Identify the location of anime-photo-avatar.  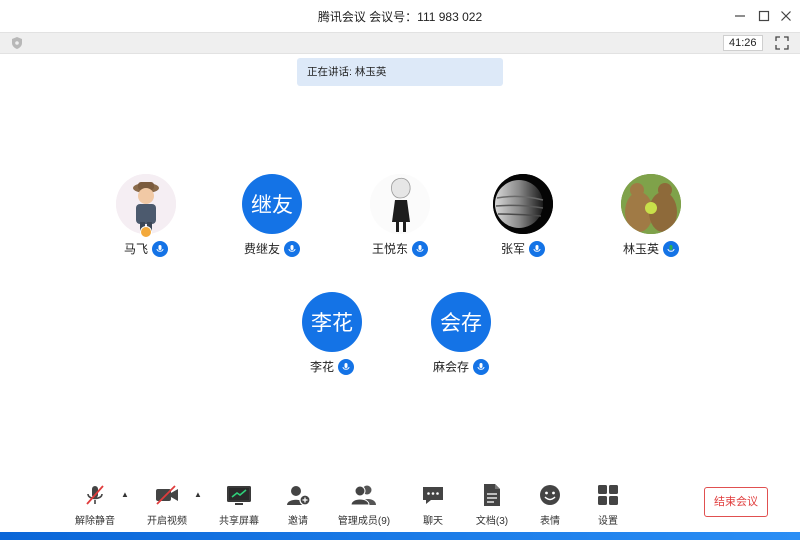
(400, 204).